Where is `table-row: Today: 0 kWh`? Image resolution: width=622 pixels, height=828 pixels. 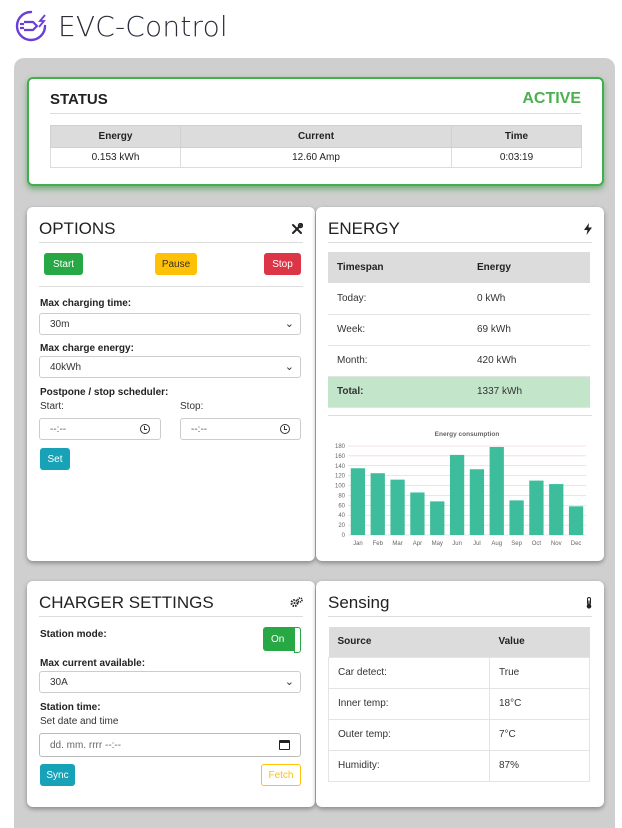
table-row: Today: 0 kWh is located at coordinates (459, 299).